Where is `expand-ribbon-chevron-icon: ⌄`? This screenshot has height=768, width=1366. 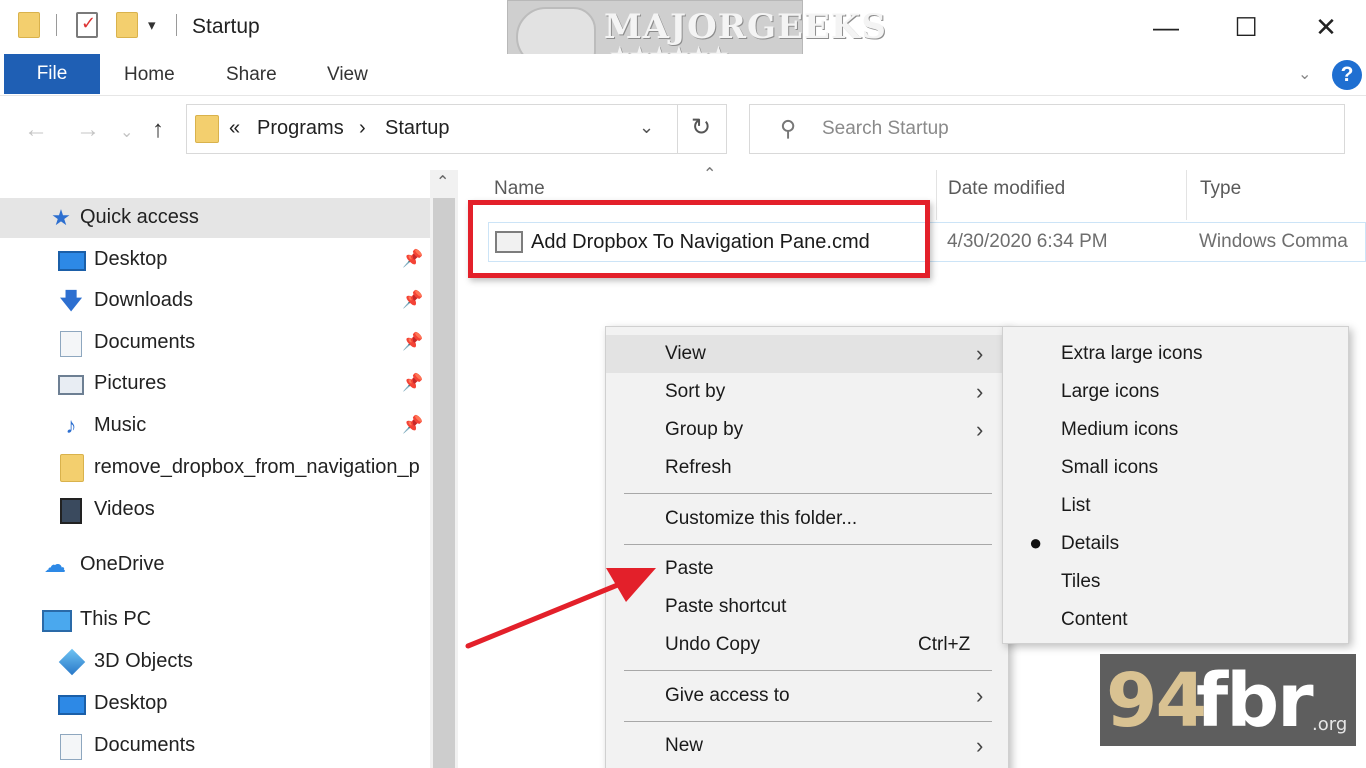
expand-ribbon-chevron-icon: ⌄ is located at coordinates (1304, 74).